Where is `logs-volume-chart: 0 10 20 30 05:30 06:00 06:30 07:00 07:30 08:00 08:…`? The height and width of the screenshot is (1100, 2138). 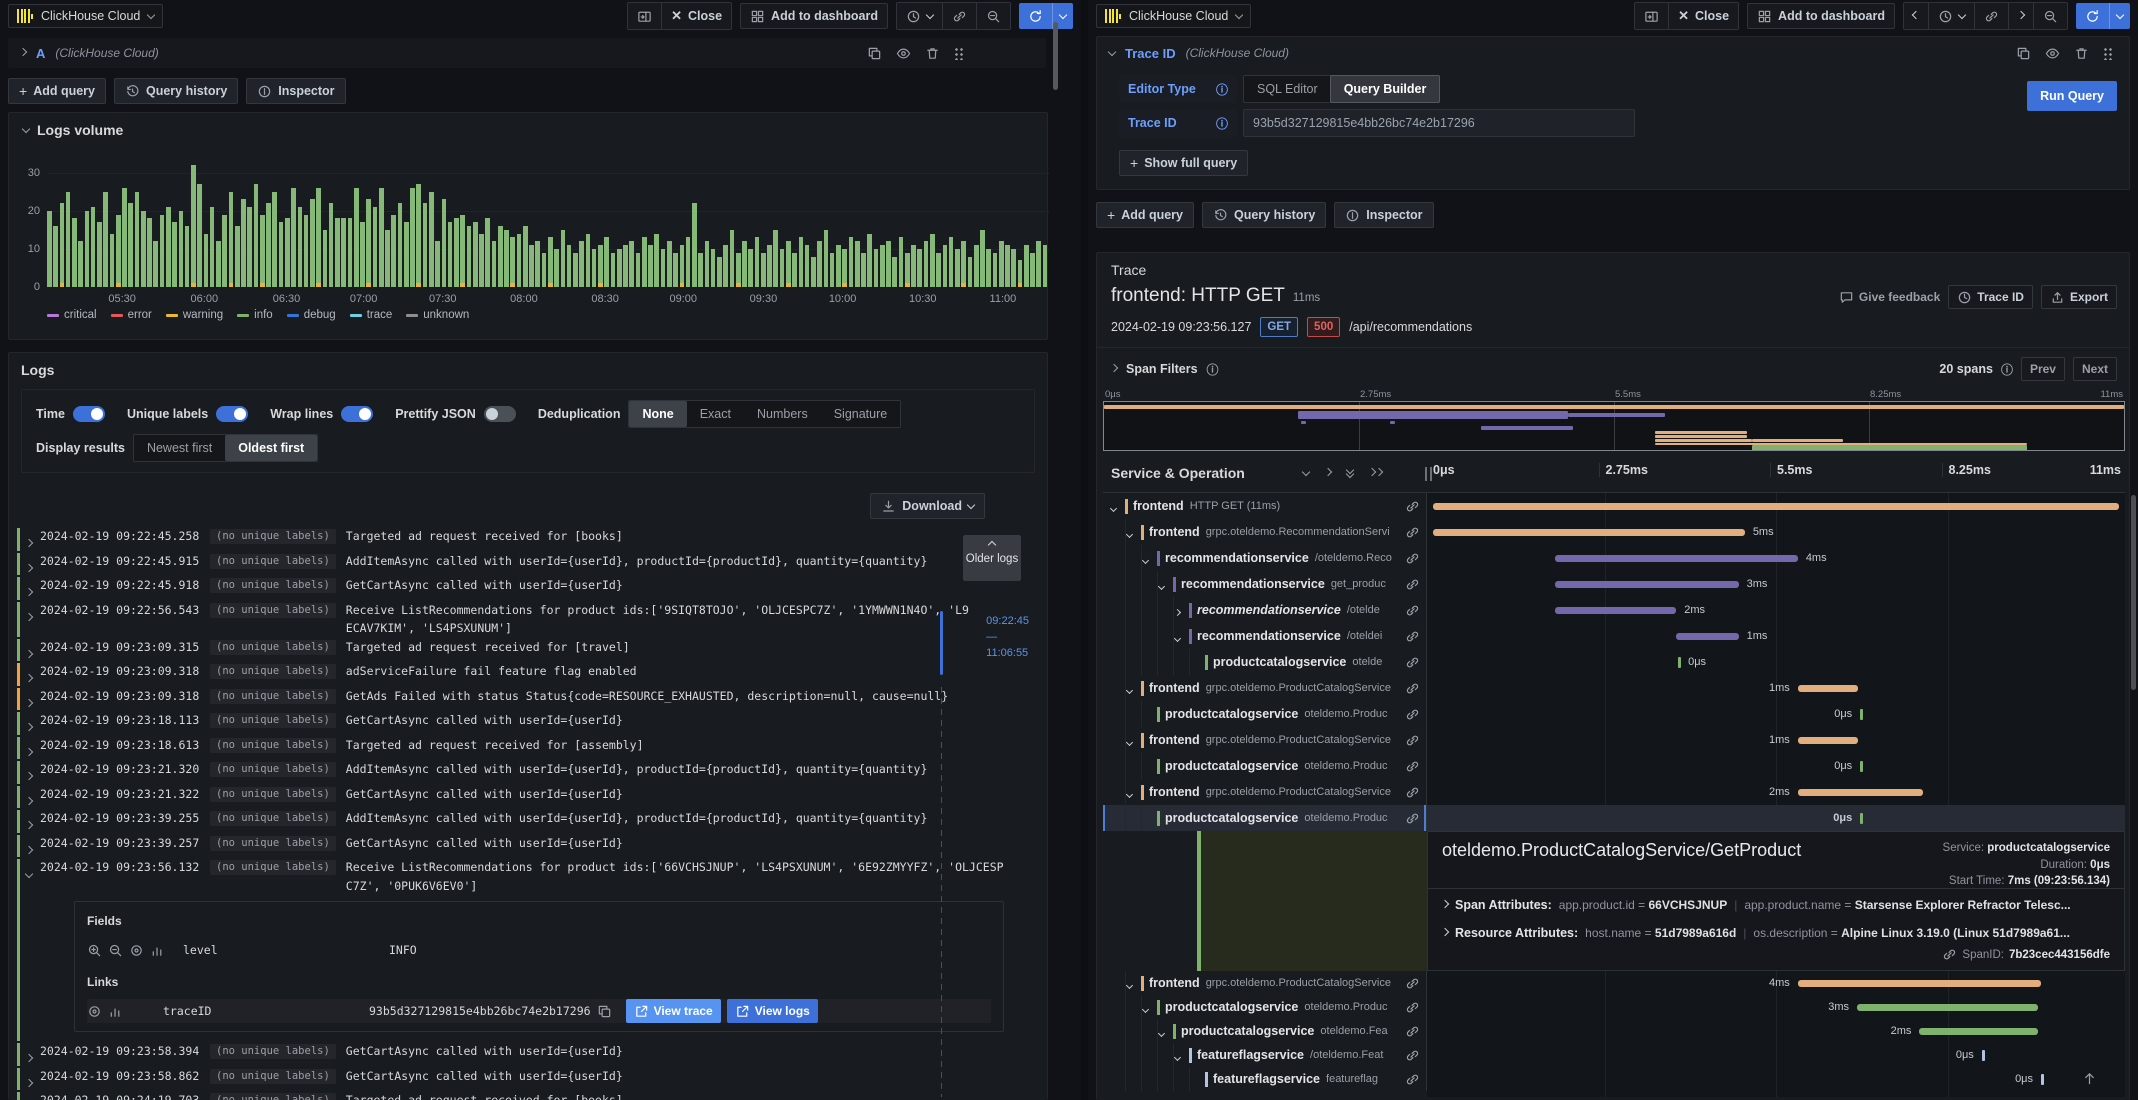
logs-volume-chart: 0 10 20 30 05:30 06:00 06:30 07:00 07:30 08:00 08:… is located at coordinates (538, 235).